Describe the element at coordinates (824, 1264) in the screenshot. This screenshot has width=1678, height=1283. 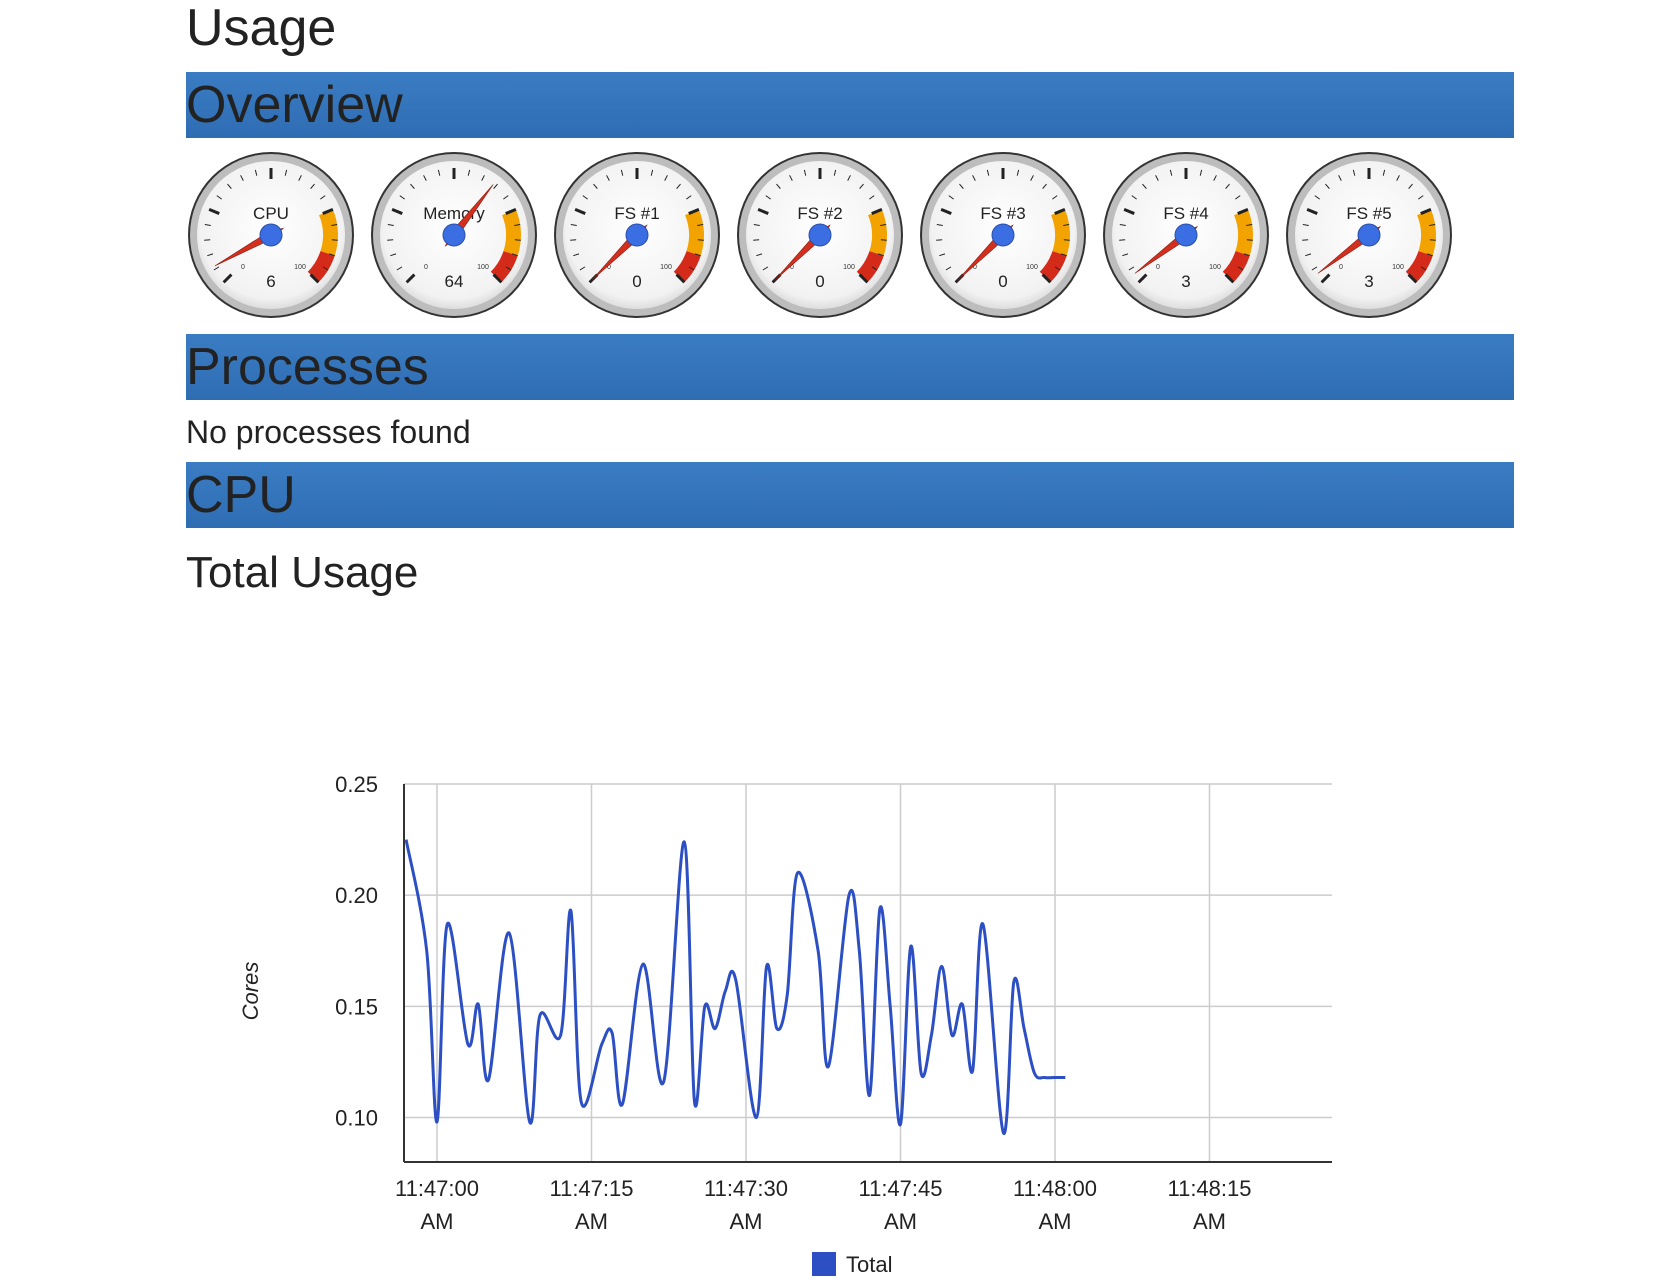
I see `chart-legend-swatch` at that location.